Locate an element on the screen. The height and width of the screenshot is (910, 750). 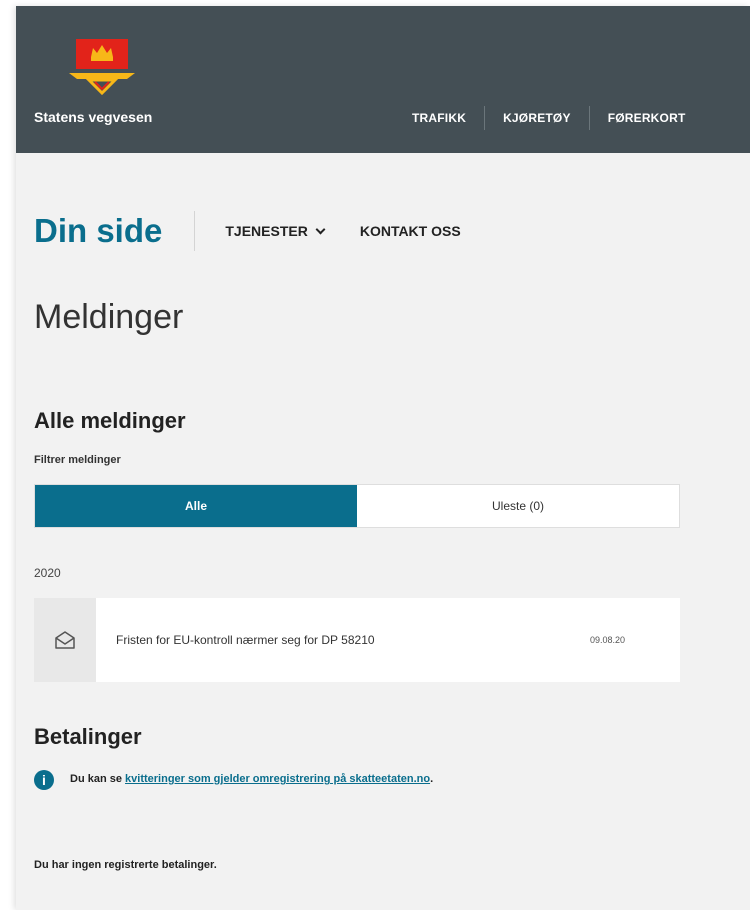
tjenester-label: TJENESTER is located at coordinates (266, 231).